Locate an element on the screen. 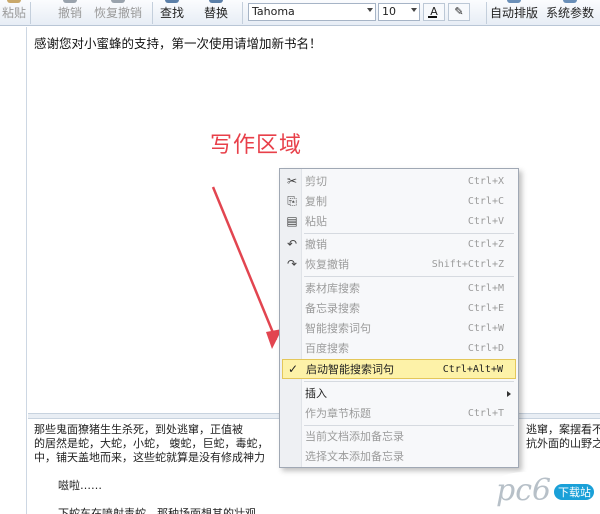  text-line: 下蛇车在喷射毒蛇，那种场面想其的壮观 is located at coordinates (157, 510).